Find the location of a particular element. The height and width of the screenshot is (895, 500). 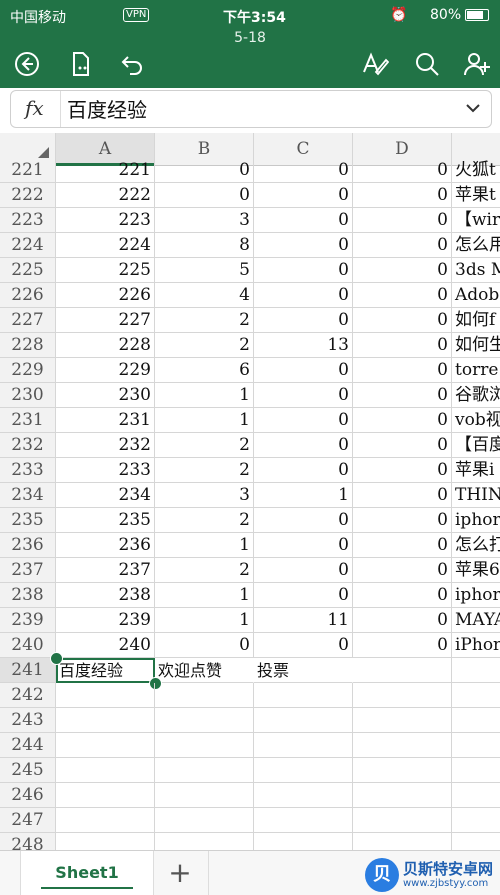

cell-a: 229 is located at coordinates (105, 370).